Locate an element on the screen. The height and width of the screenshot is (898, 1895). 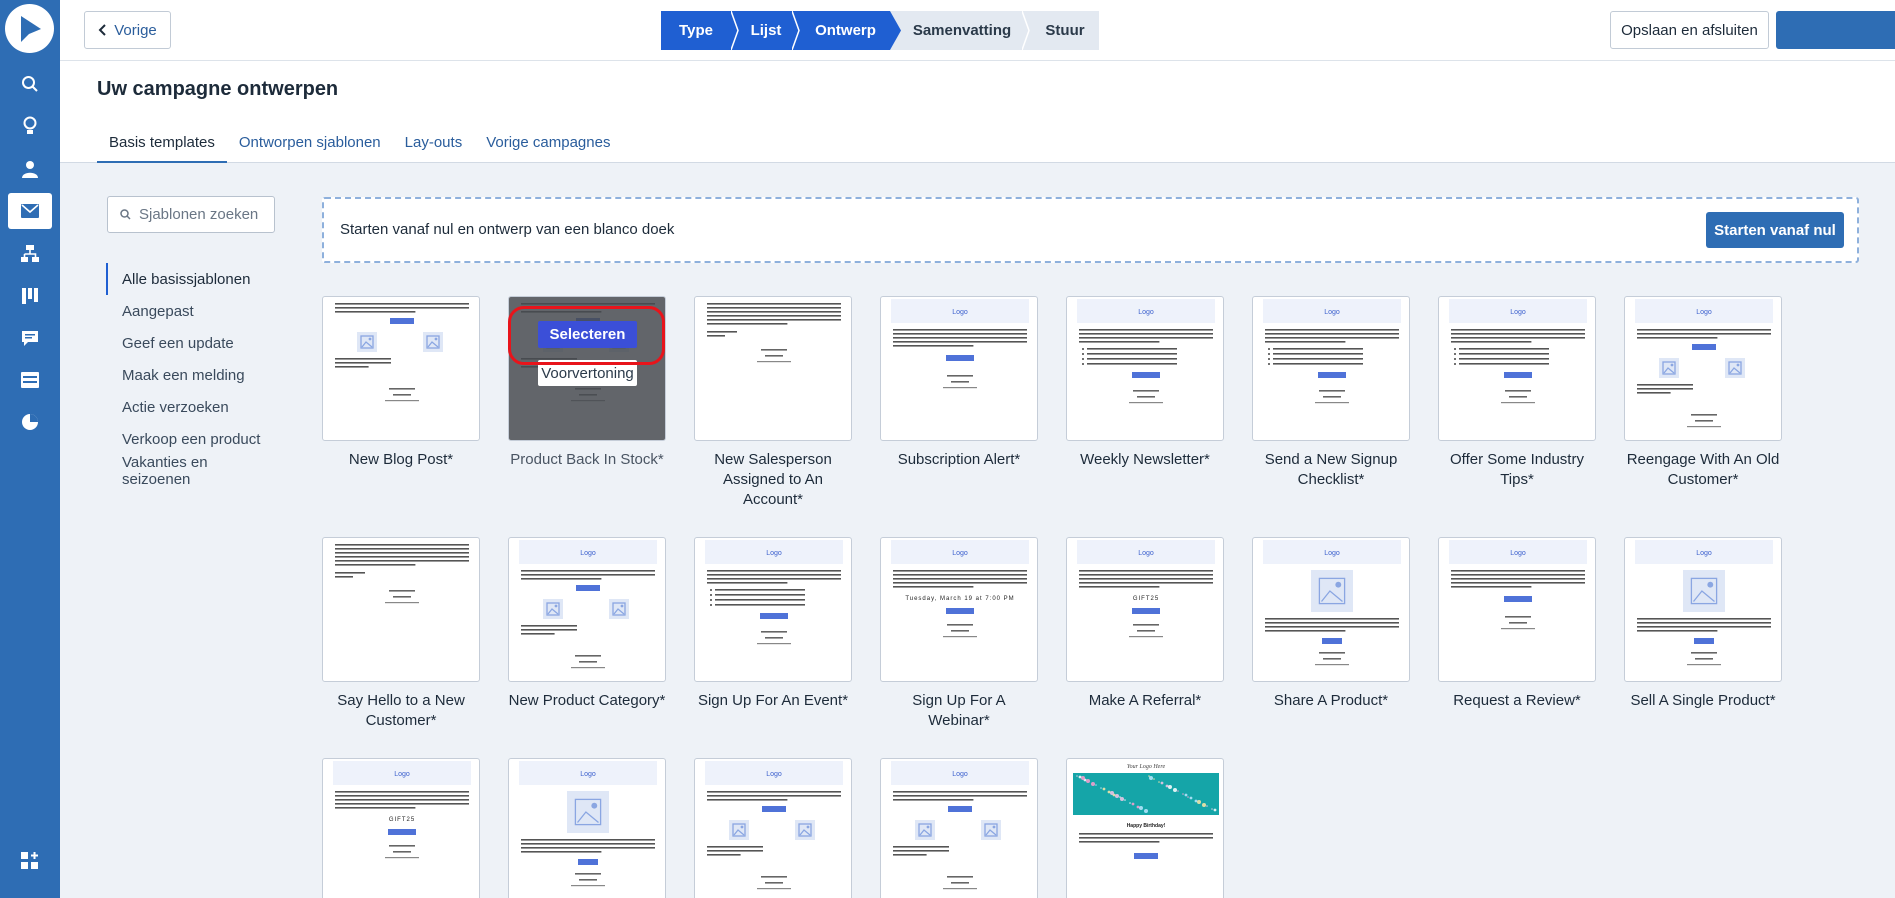
template-thumbnail: Logo Tuesday, March 19 at 7:00 PM is located at coordinates (959, 609).